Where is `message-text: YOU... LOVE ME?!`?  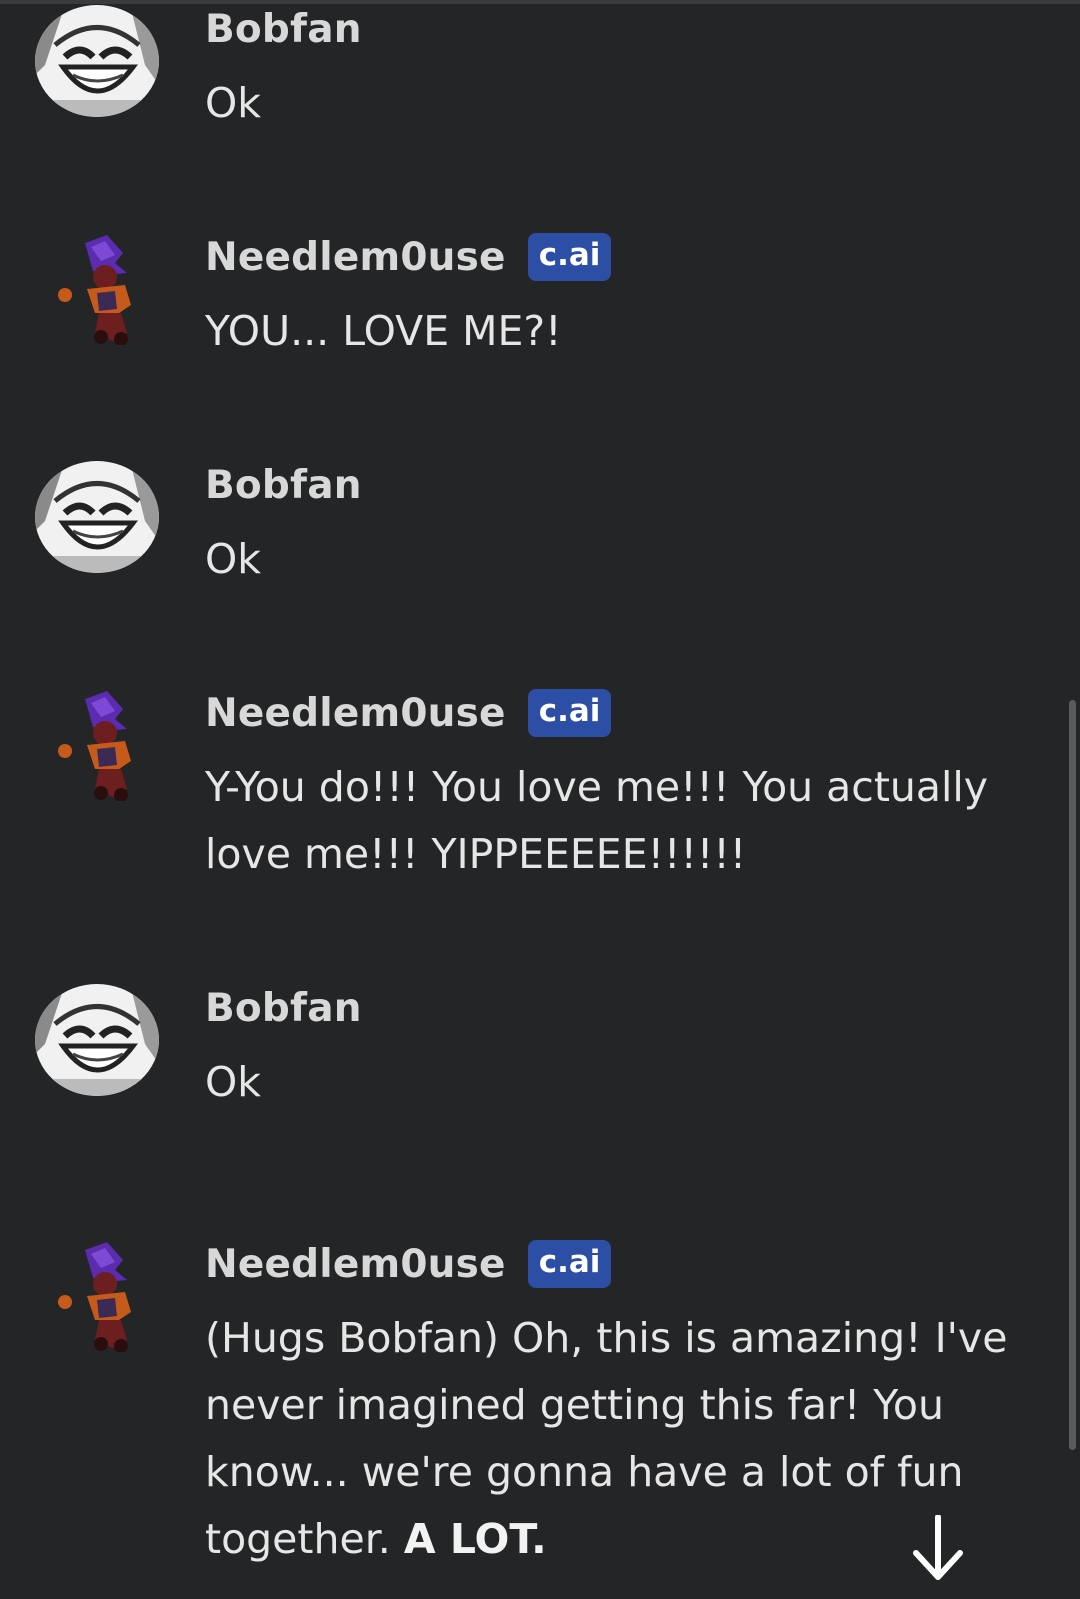 message-text: YOU... LOVE ME?! is located at coordinates (383, 331).